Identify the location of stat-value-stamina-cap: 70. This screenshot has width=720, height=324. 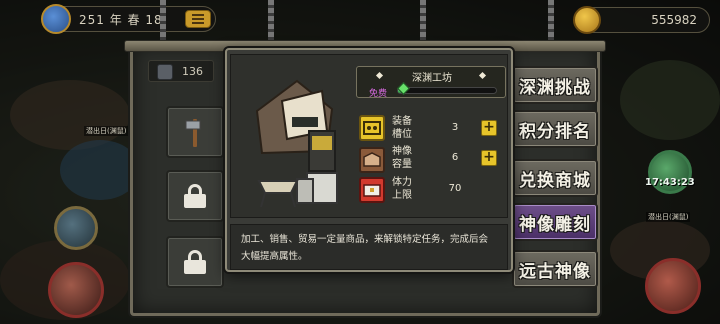
(455, 188).